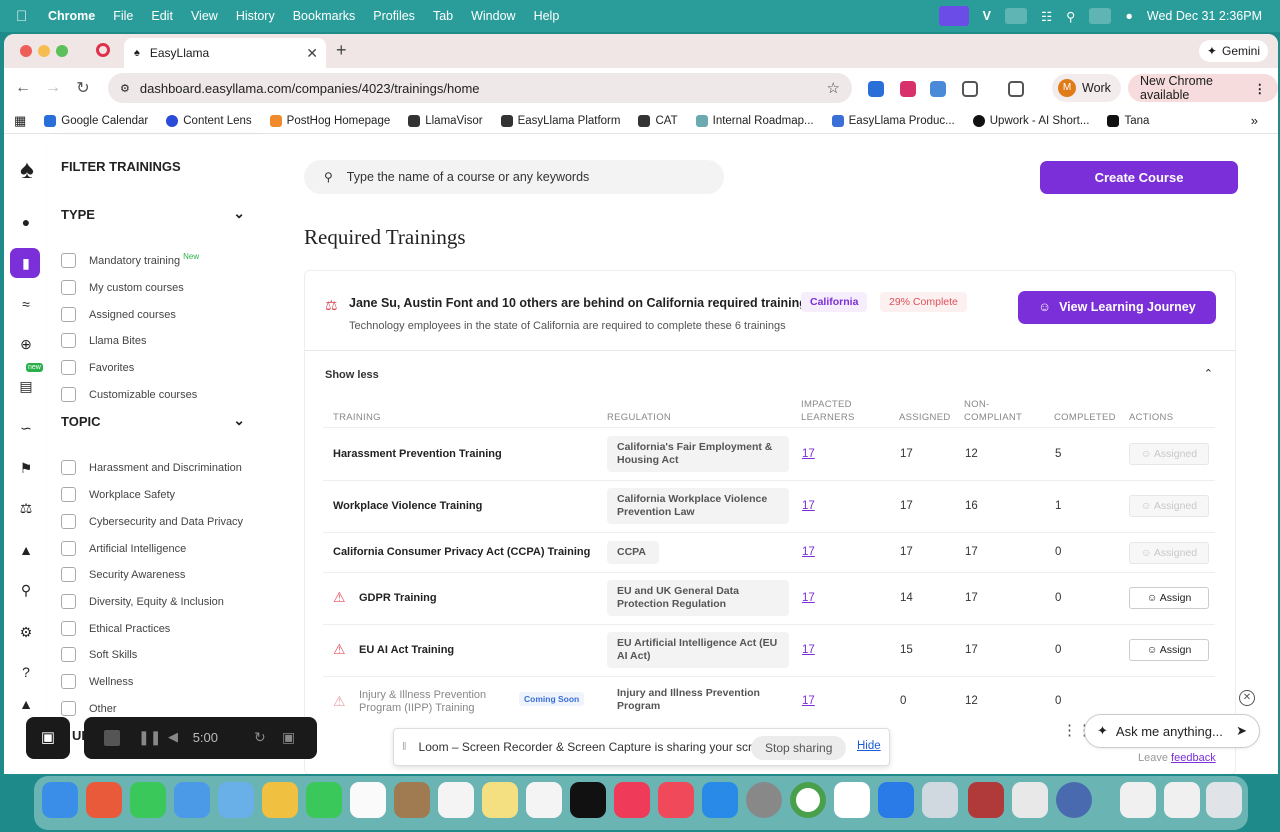 The width and height of the screenshot is (1280, 832). Describe the element at coordinates (104, 800) in the screenshot. I see `launchpad-icon` at that location.